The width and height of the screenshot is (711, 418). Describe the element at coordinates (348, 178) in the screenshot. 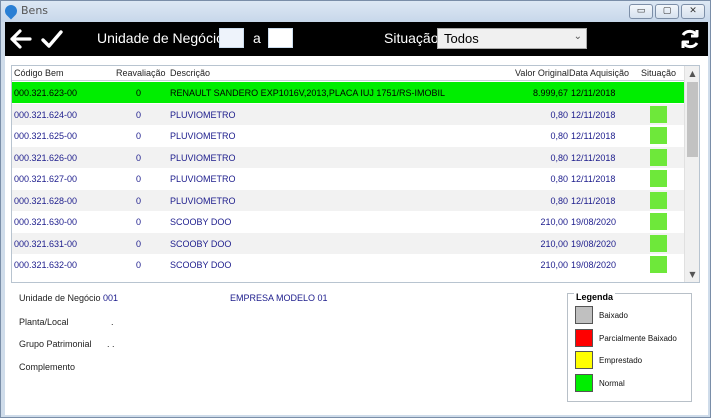

I see `table-row: 000.321.627-00 0 PLUVIOMETRO 0,80 12/11/2018` at that location.